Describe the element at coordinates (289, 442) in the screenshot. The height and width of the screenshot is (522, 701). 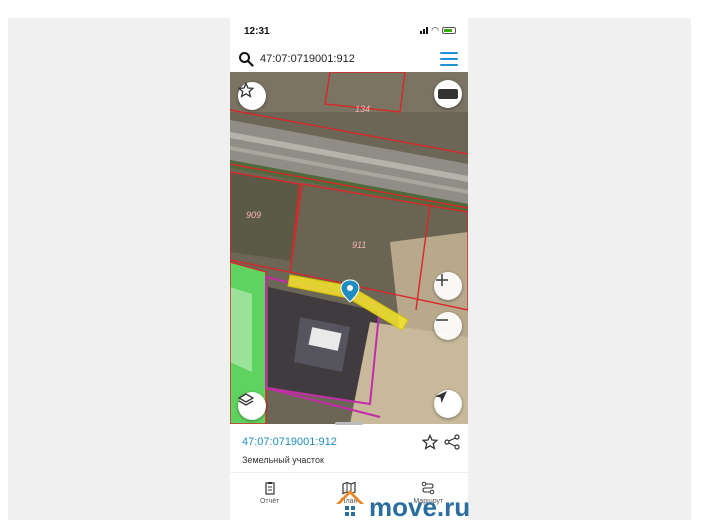
I see `parcel-id: 47:07:0719001:912` at that location.